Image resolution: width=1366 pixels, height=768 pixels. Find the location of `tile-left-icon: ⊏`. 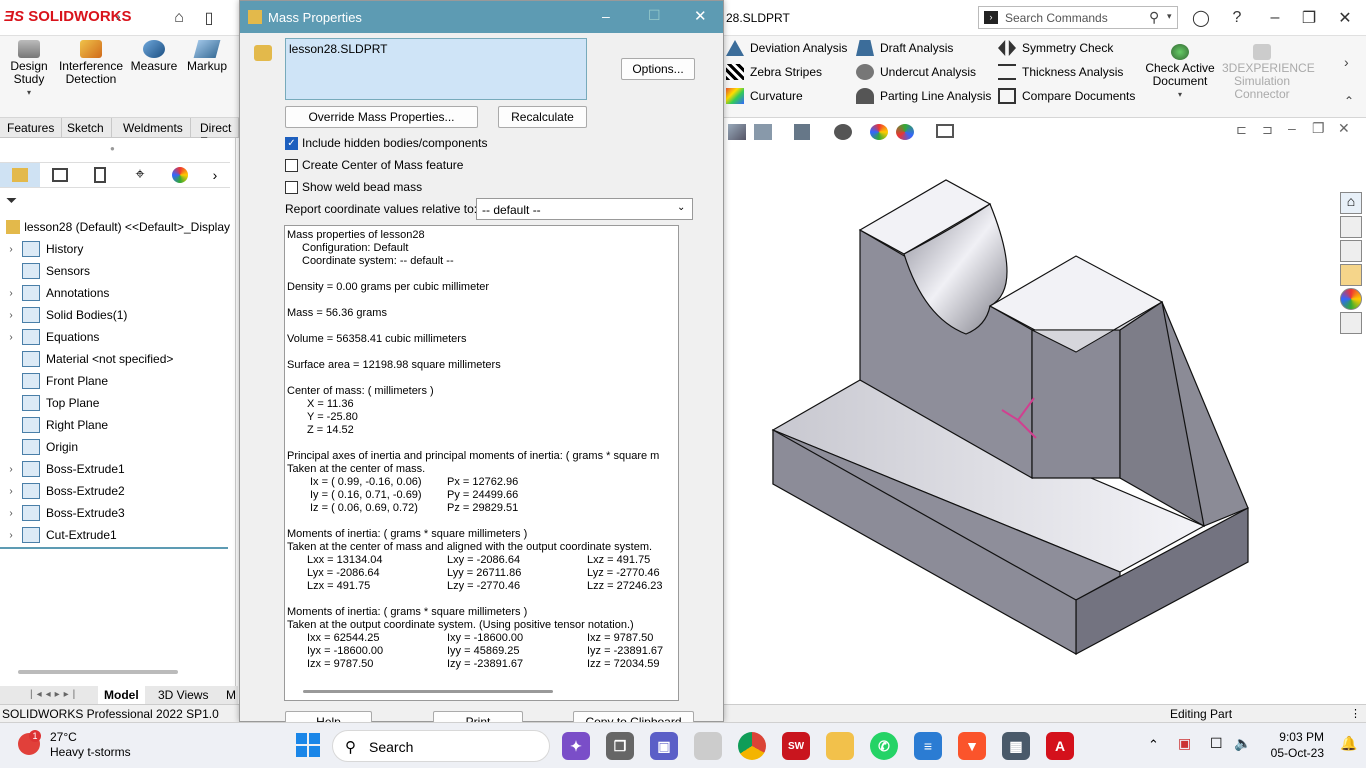

tile-left-icon: ⊏ is located at coordinates (1241, 130).